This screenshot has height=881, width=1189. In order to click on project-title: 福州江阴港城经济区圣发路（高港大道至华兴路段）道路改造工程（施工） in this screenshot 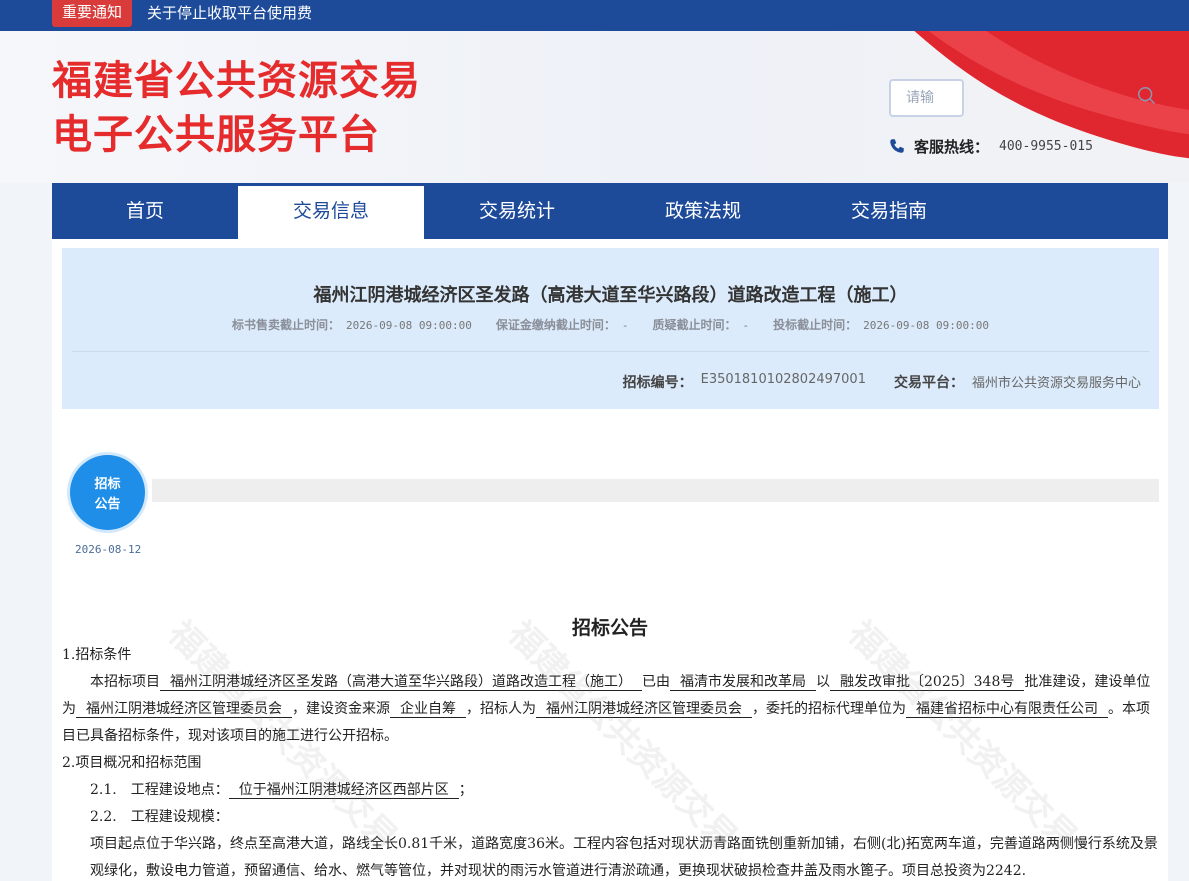, I will do `click(610, 295)`.